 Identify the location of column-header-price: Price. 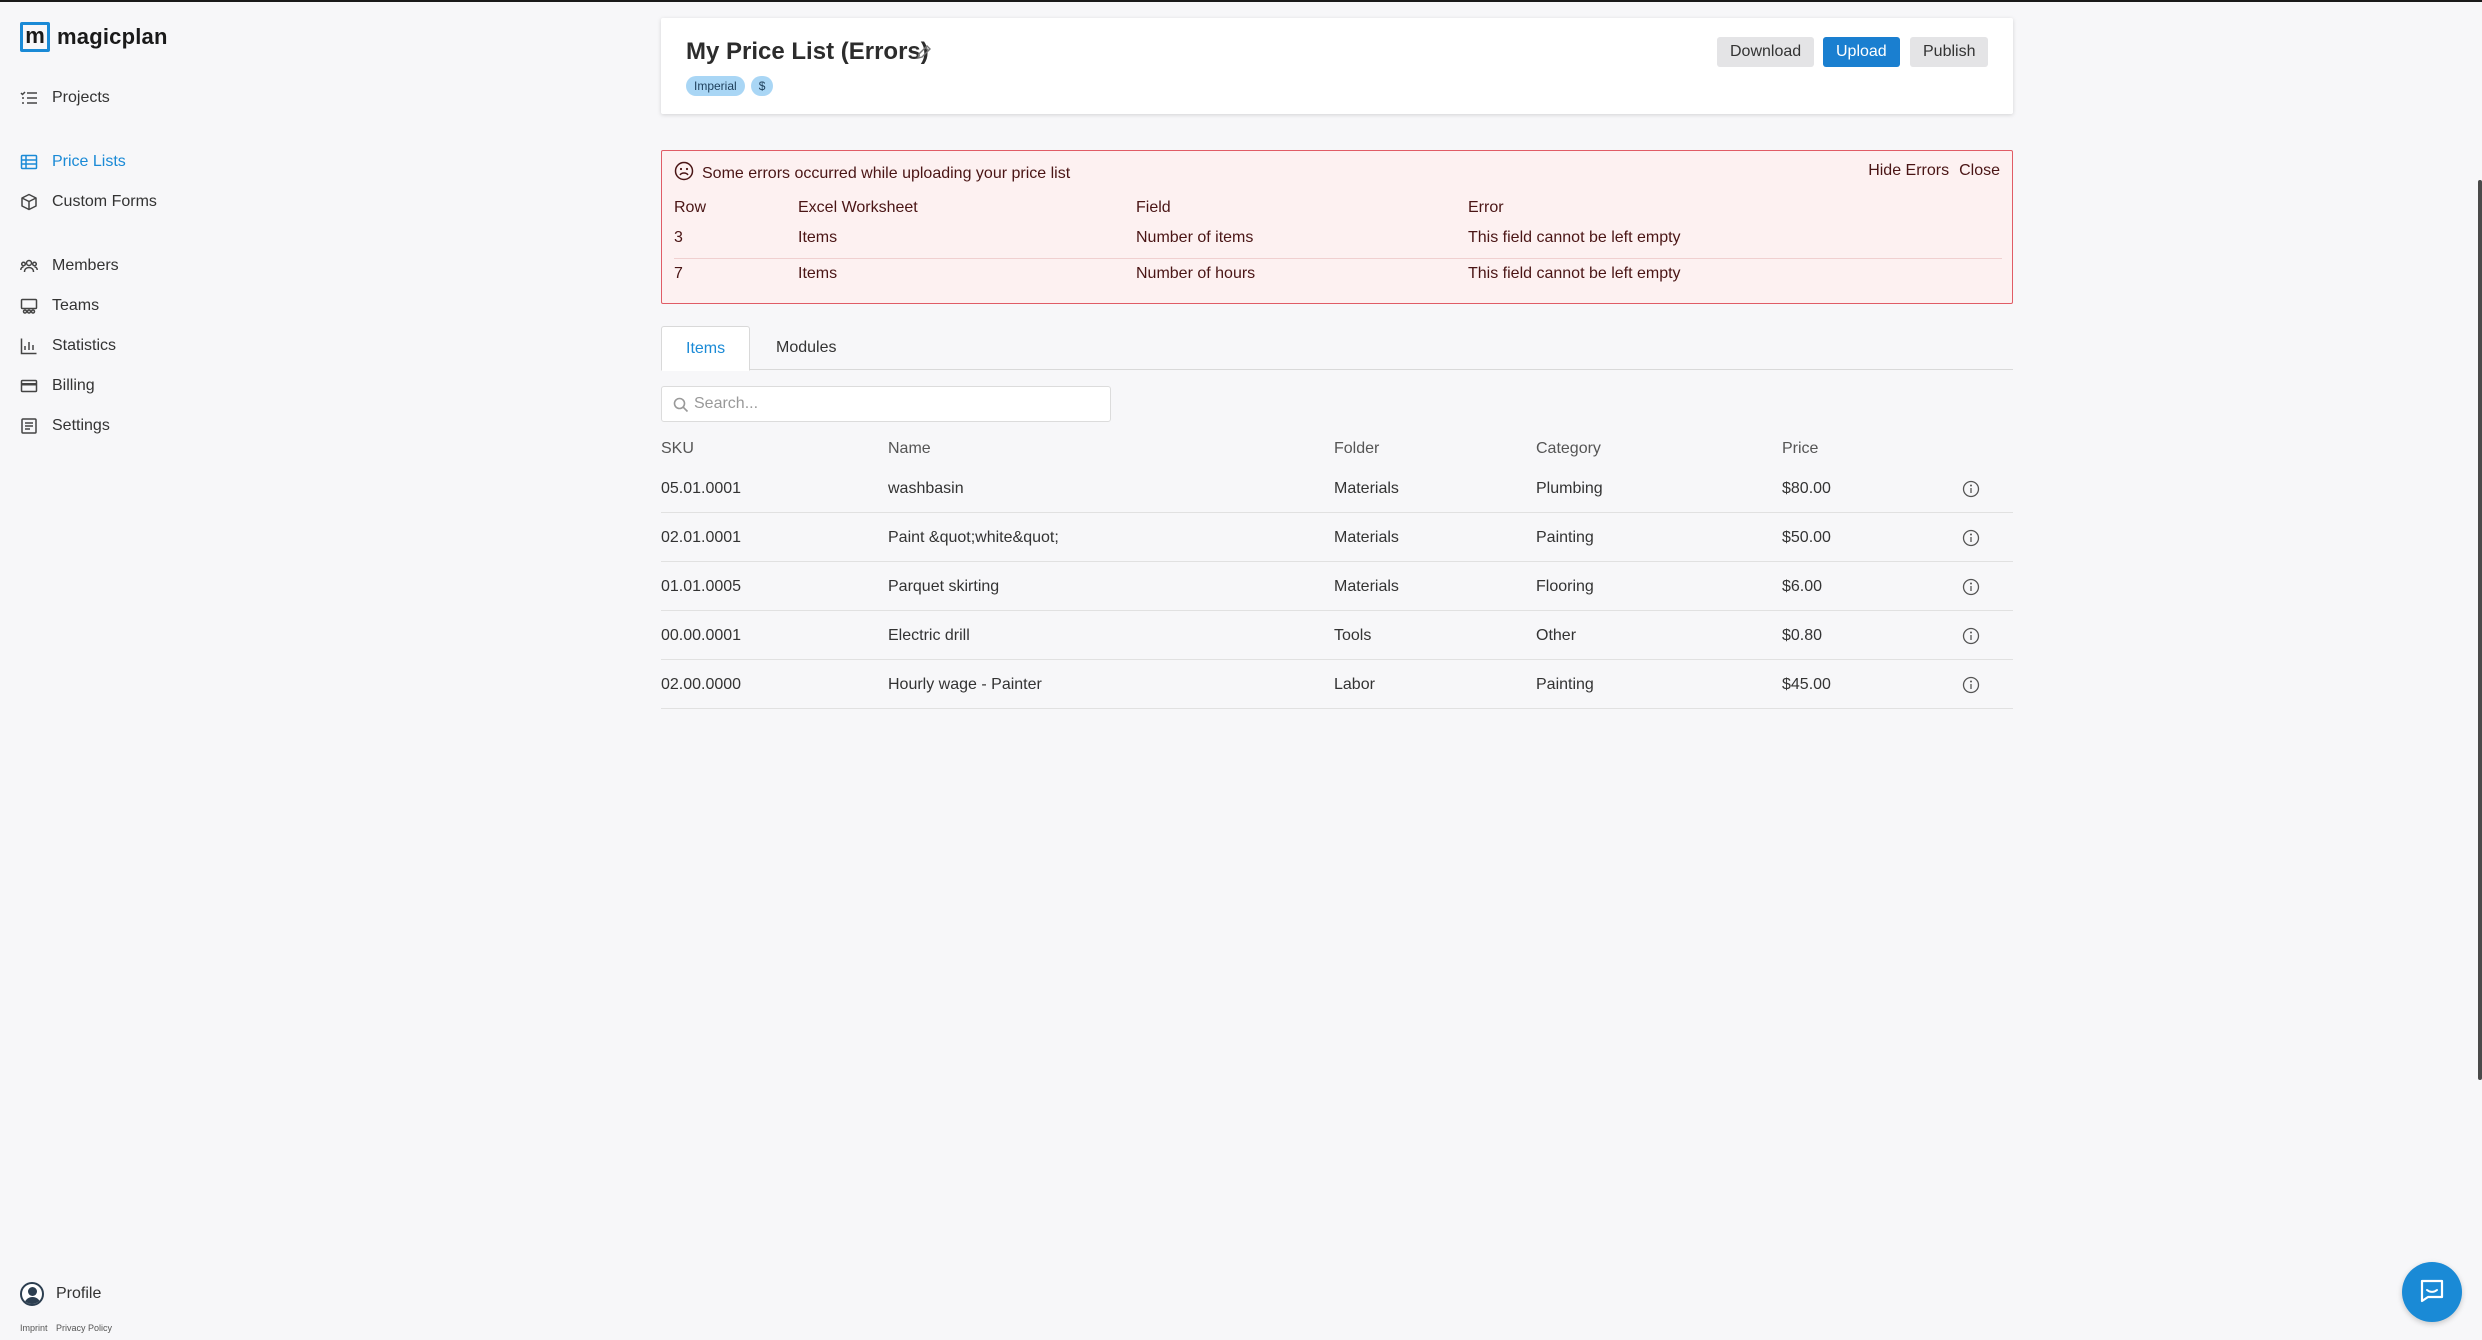
(1800, 449).